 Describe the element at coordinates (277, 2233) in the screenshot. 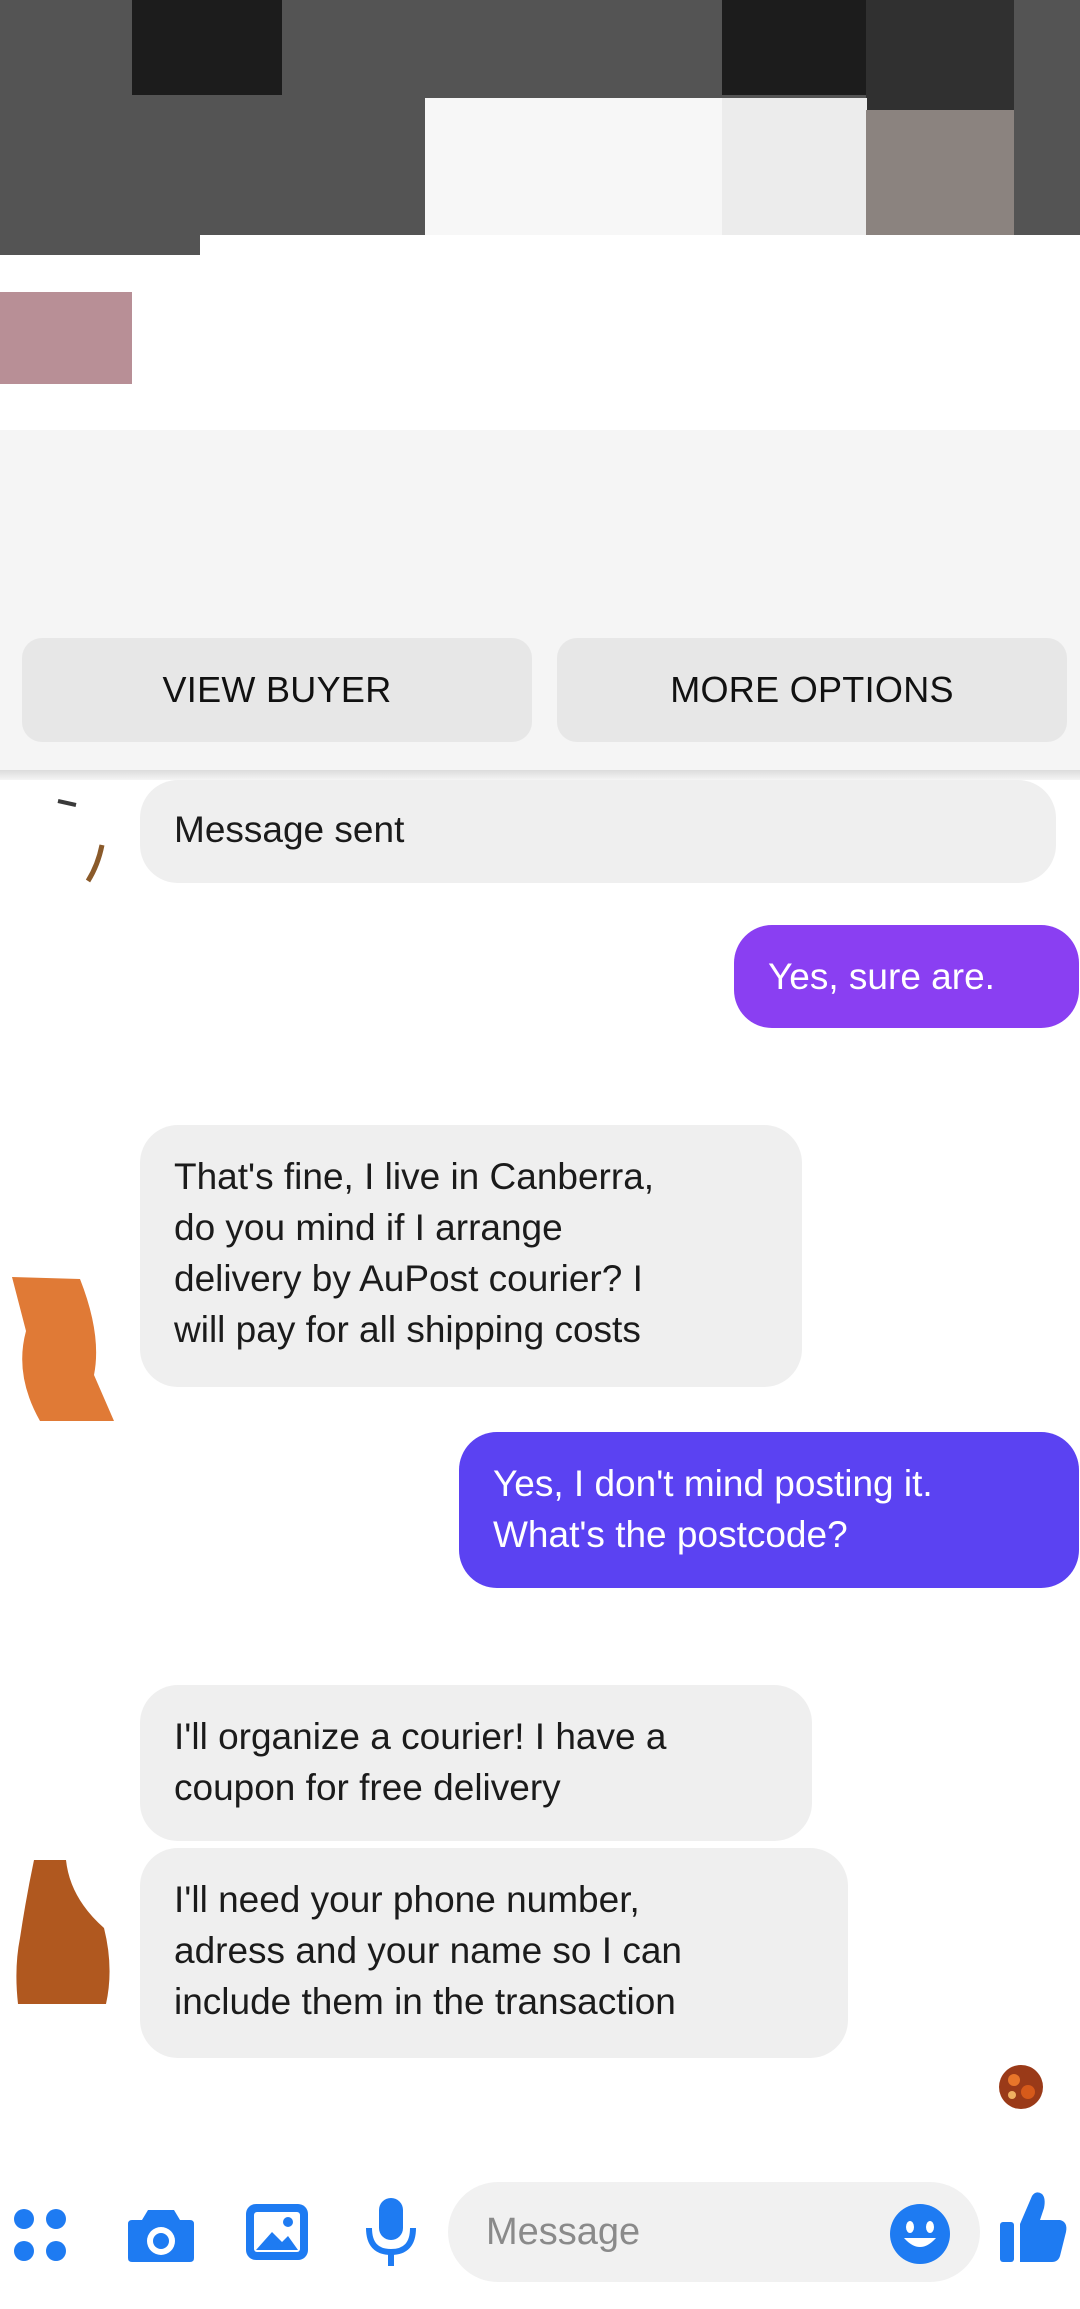

I see `gallery-icon` at that location.